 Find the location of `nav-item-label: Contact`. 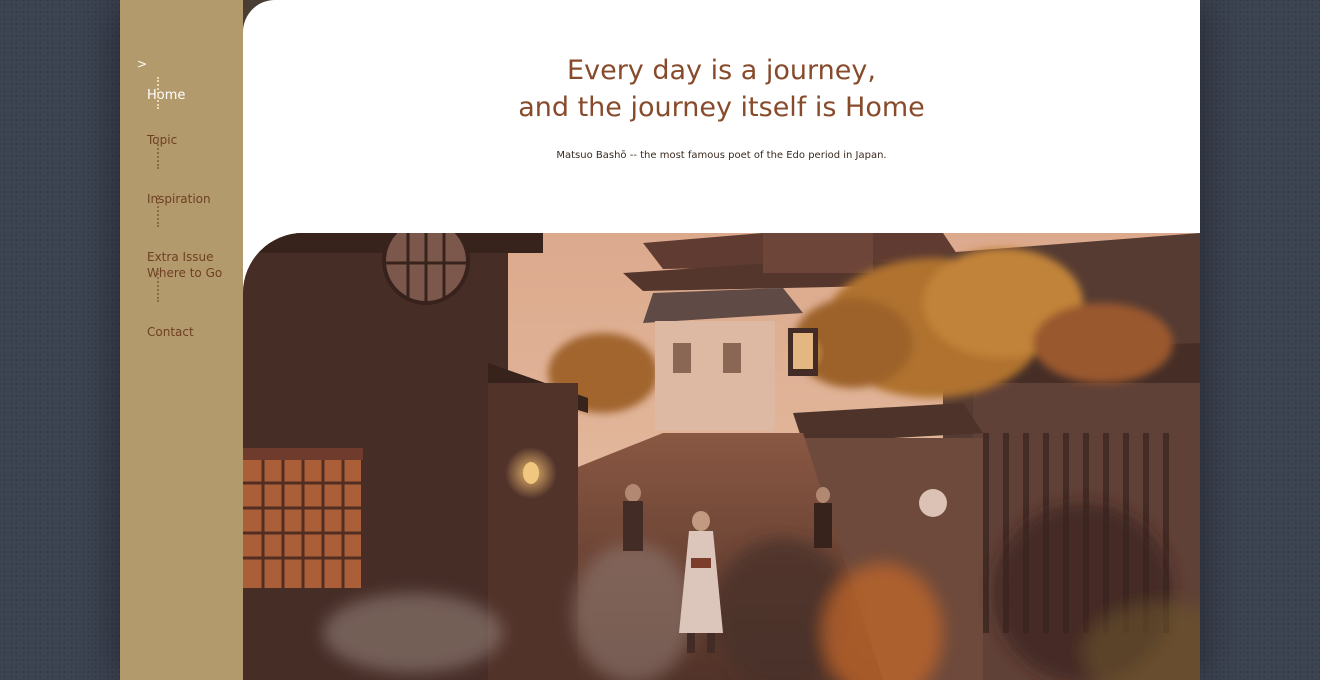

nav-item-label: Contact is located at coordinates (170, 332).